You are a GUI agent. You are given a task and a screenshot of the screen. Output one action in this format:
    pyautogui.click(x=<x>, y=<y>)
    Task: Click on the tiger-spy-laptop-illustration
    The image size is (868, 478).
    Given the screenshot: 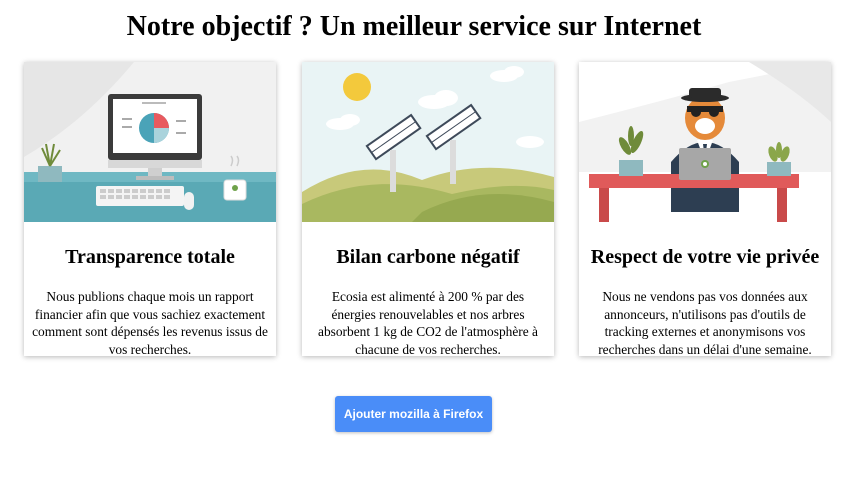 What is the action you would take?
    pyautogui.click(x=705, y=142)
    